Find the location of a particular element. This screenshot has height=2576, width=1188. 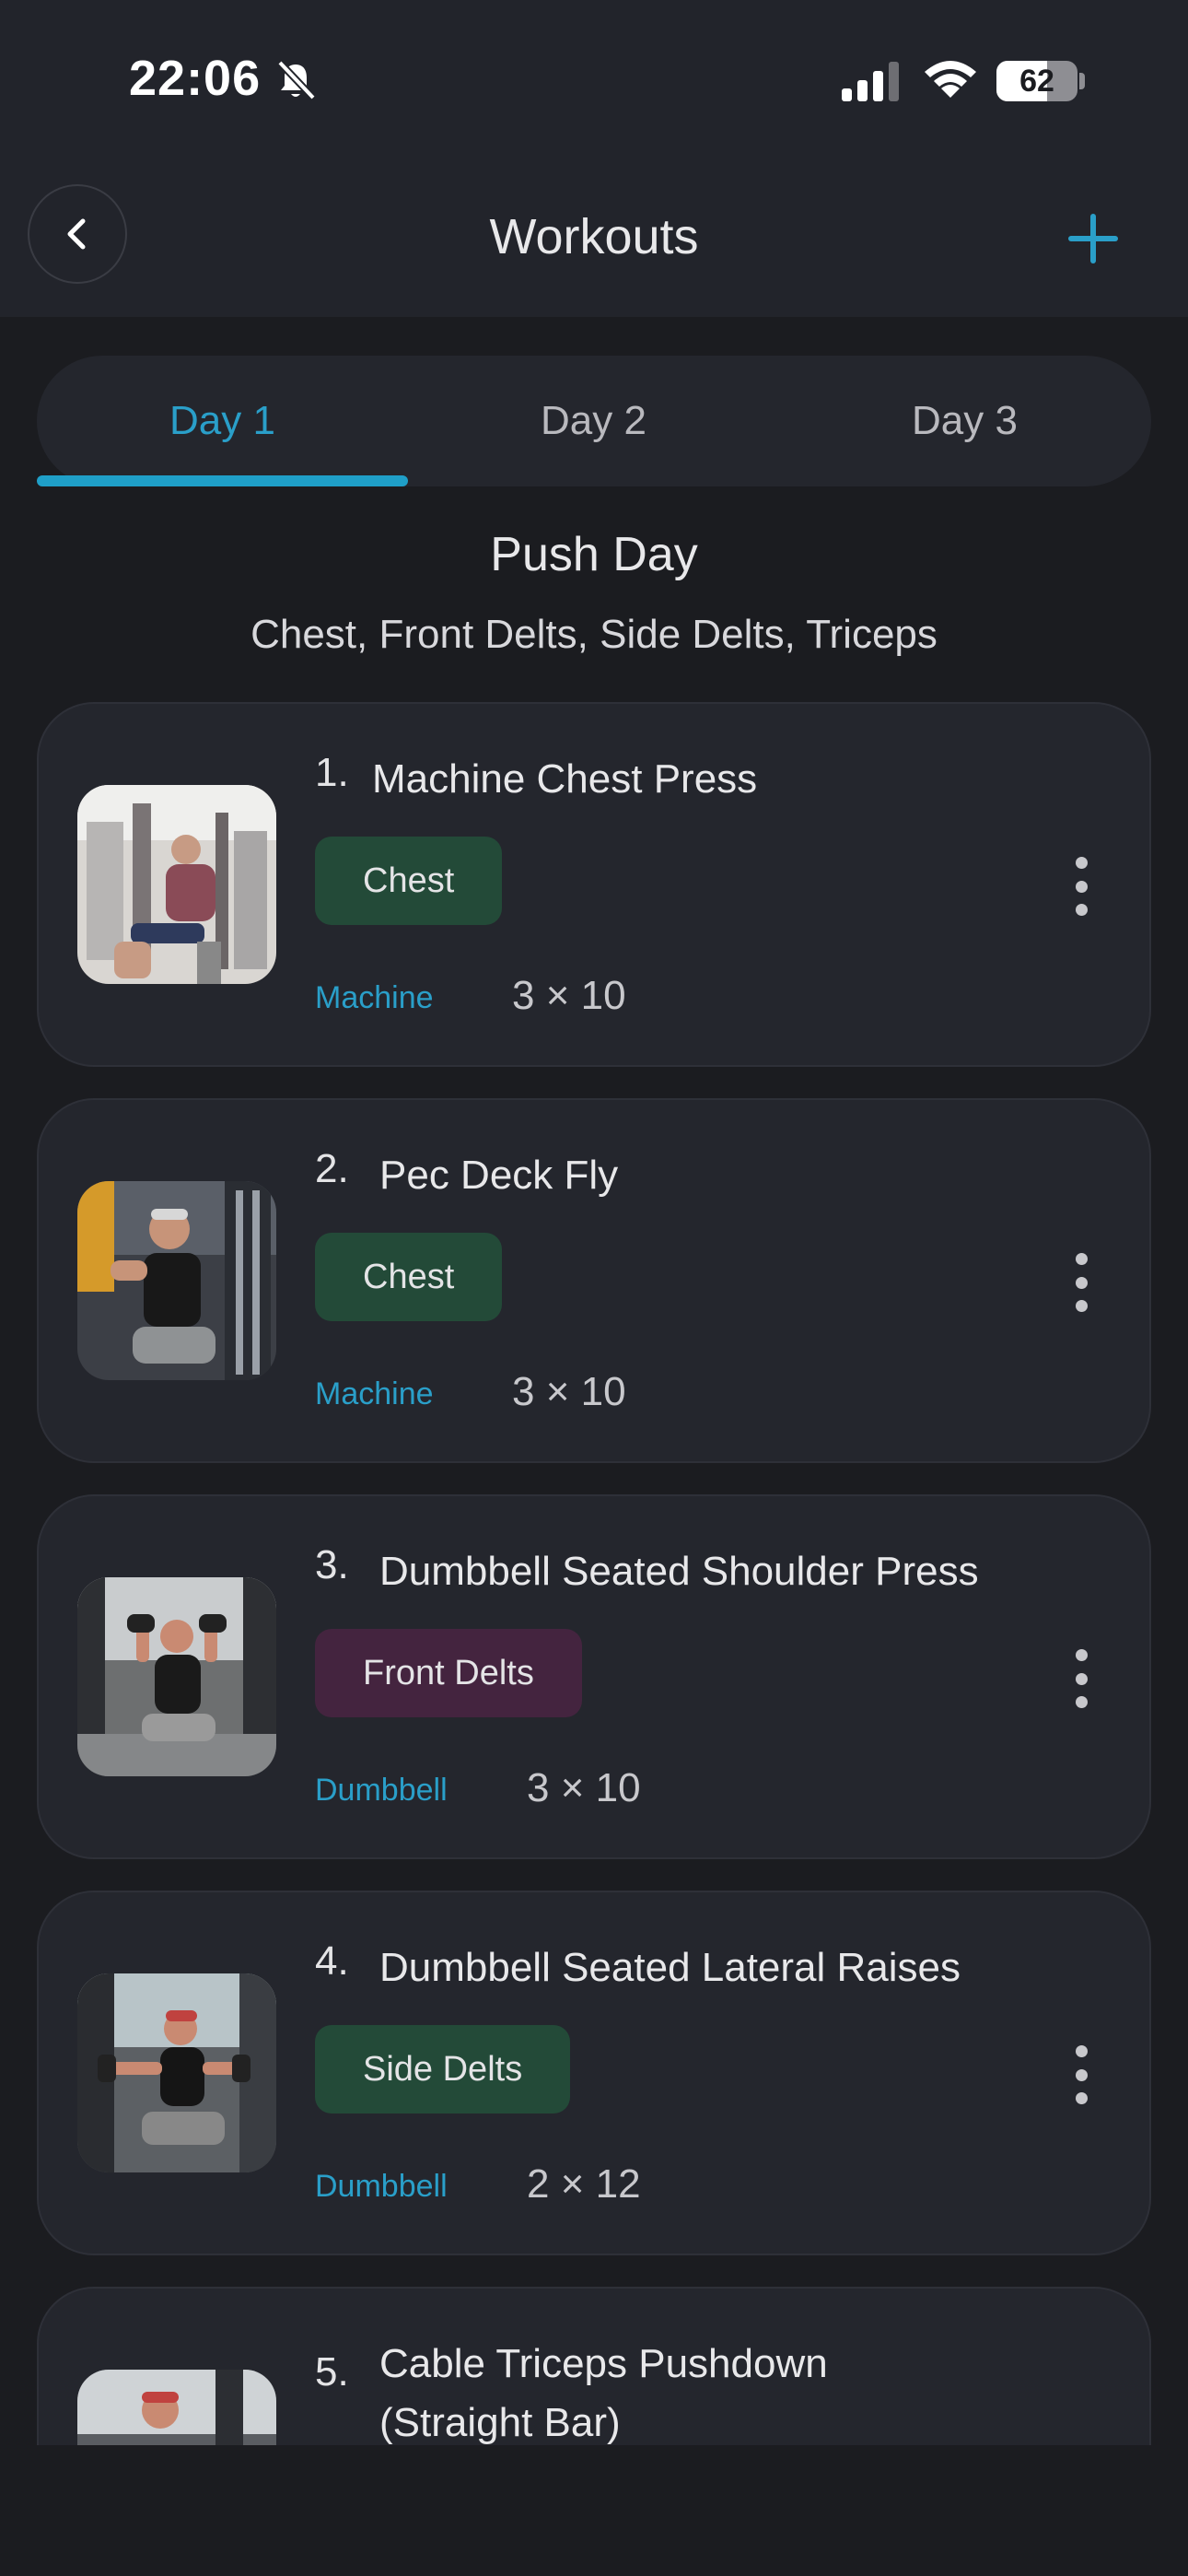

page-title: Workouts is located at coordinates (594, 236).